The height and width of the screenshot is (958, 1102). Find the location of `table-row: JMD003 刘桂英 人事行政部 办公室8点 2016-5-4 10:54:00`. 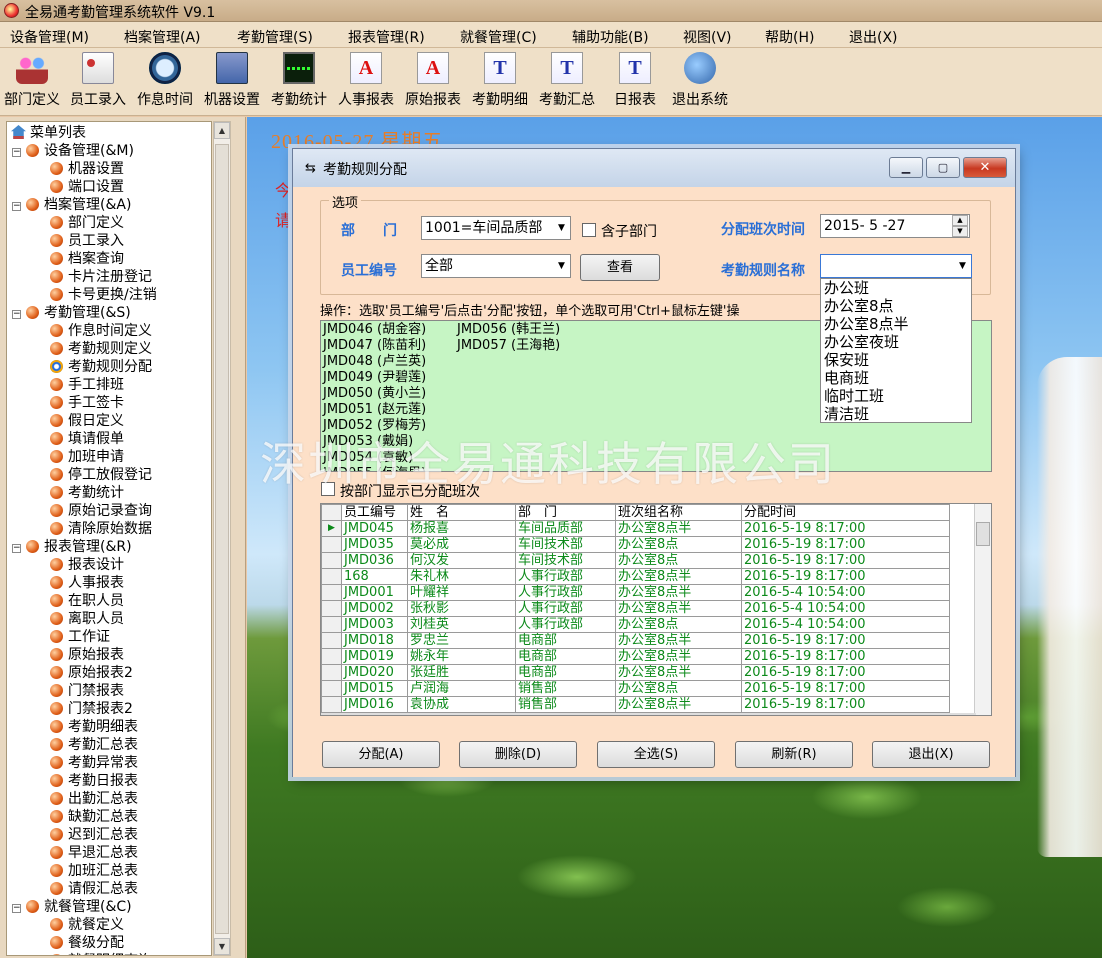

table-row: JMD003 刘桂英 人事行政部 办公室8点 2016-5-4 10:54:00 is located at coordinates (635, 624).